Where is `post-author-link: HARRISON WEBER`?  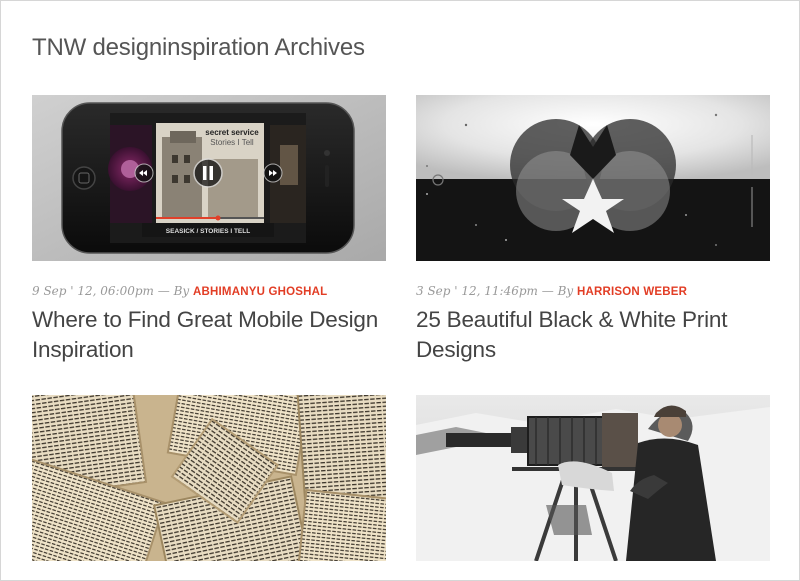
post-author-link: HARRISON WEBER is located at coordinates (632, 292).